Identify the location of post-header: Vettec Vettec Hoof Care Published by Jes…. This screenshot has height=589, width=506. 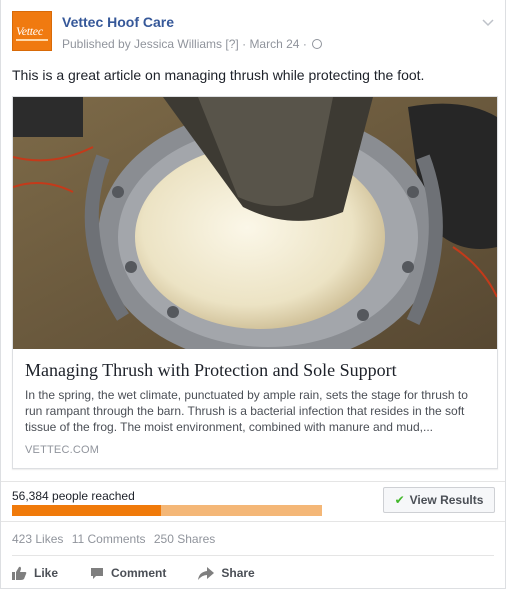
(253, 31).